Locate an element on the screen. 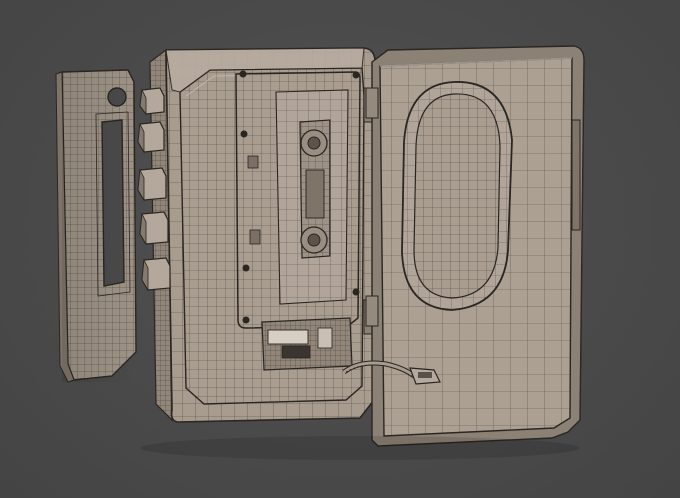  side-panel is located at coordinates (96, 226).